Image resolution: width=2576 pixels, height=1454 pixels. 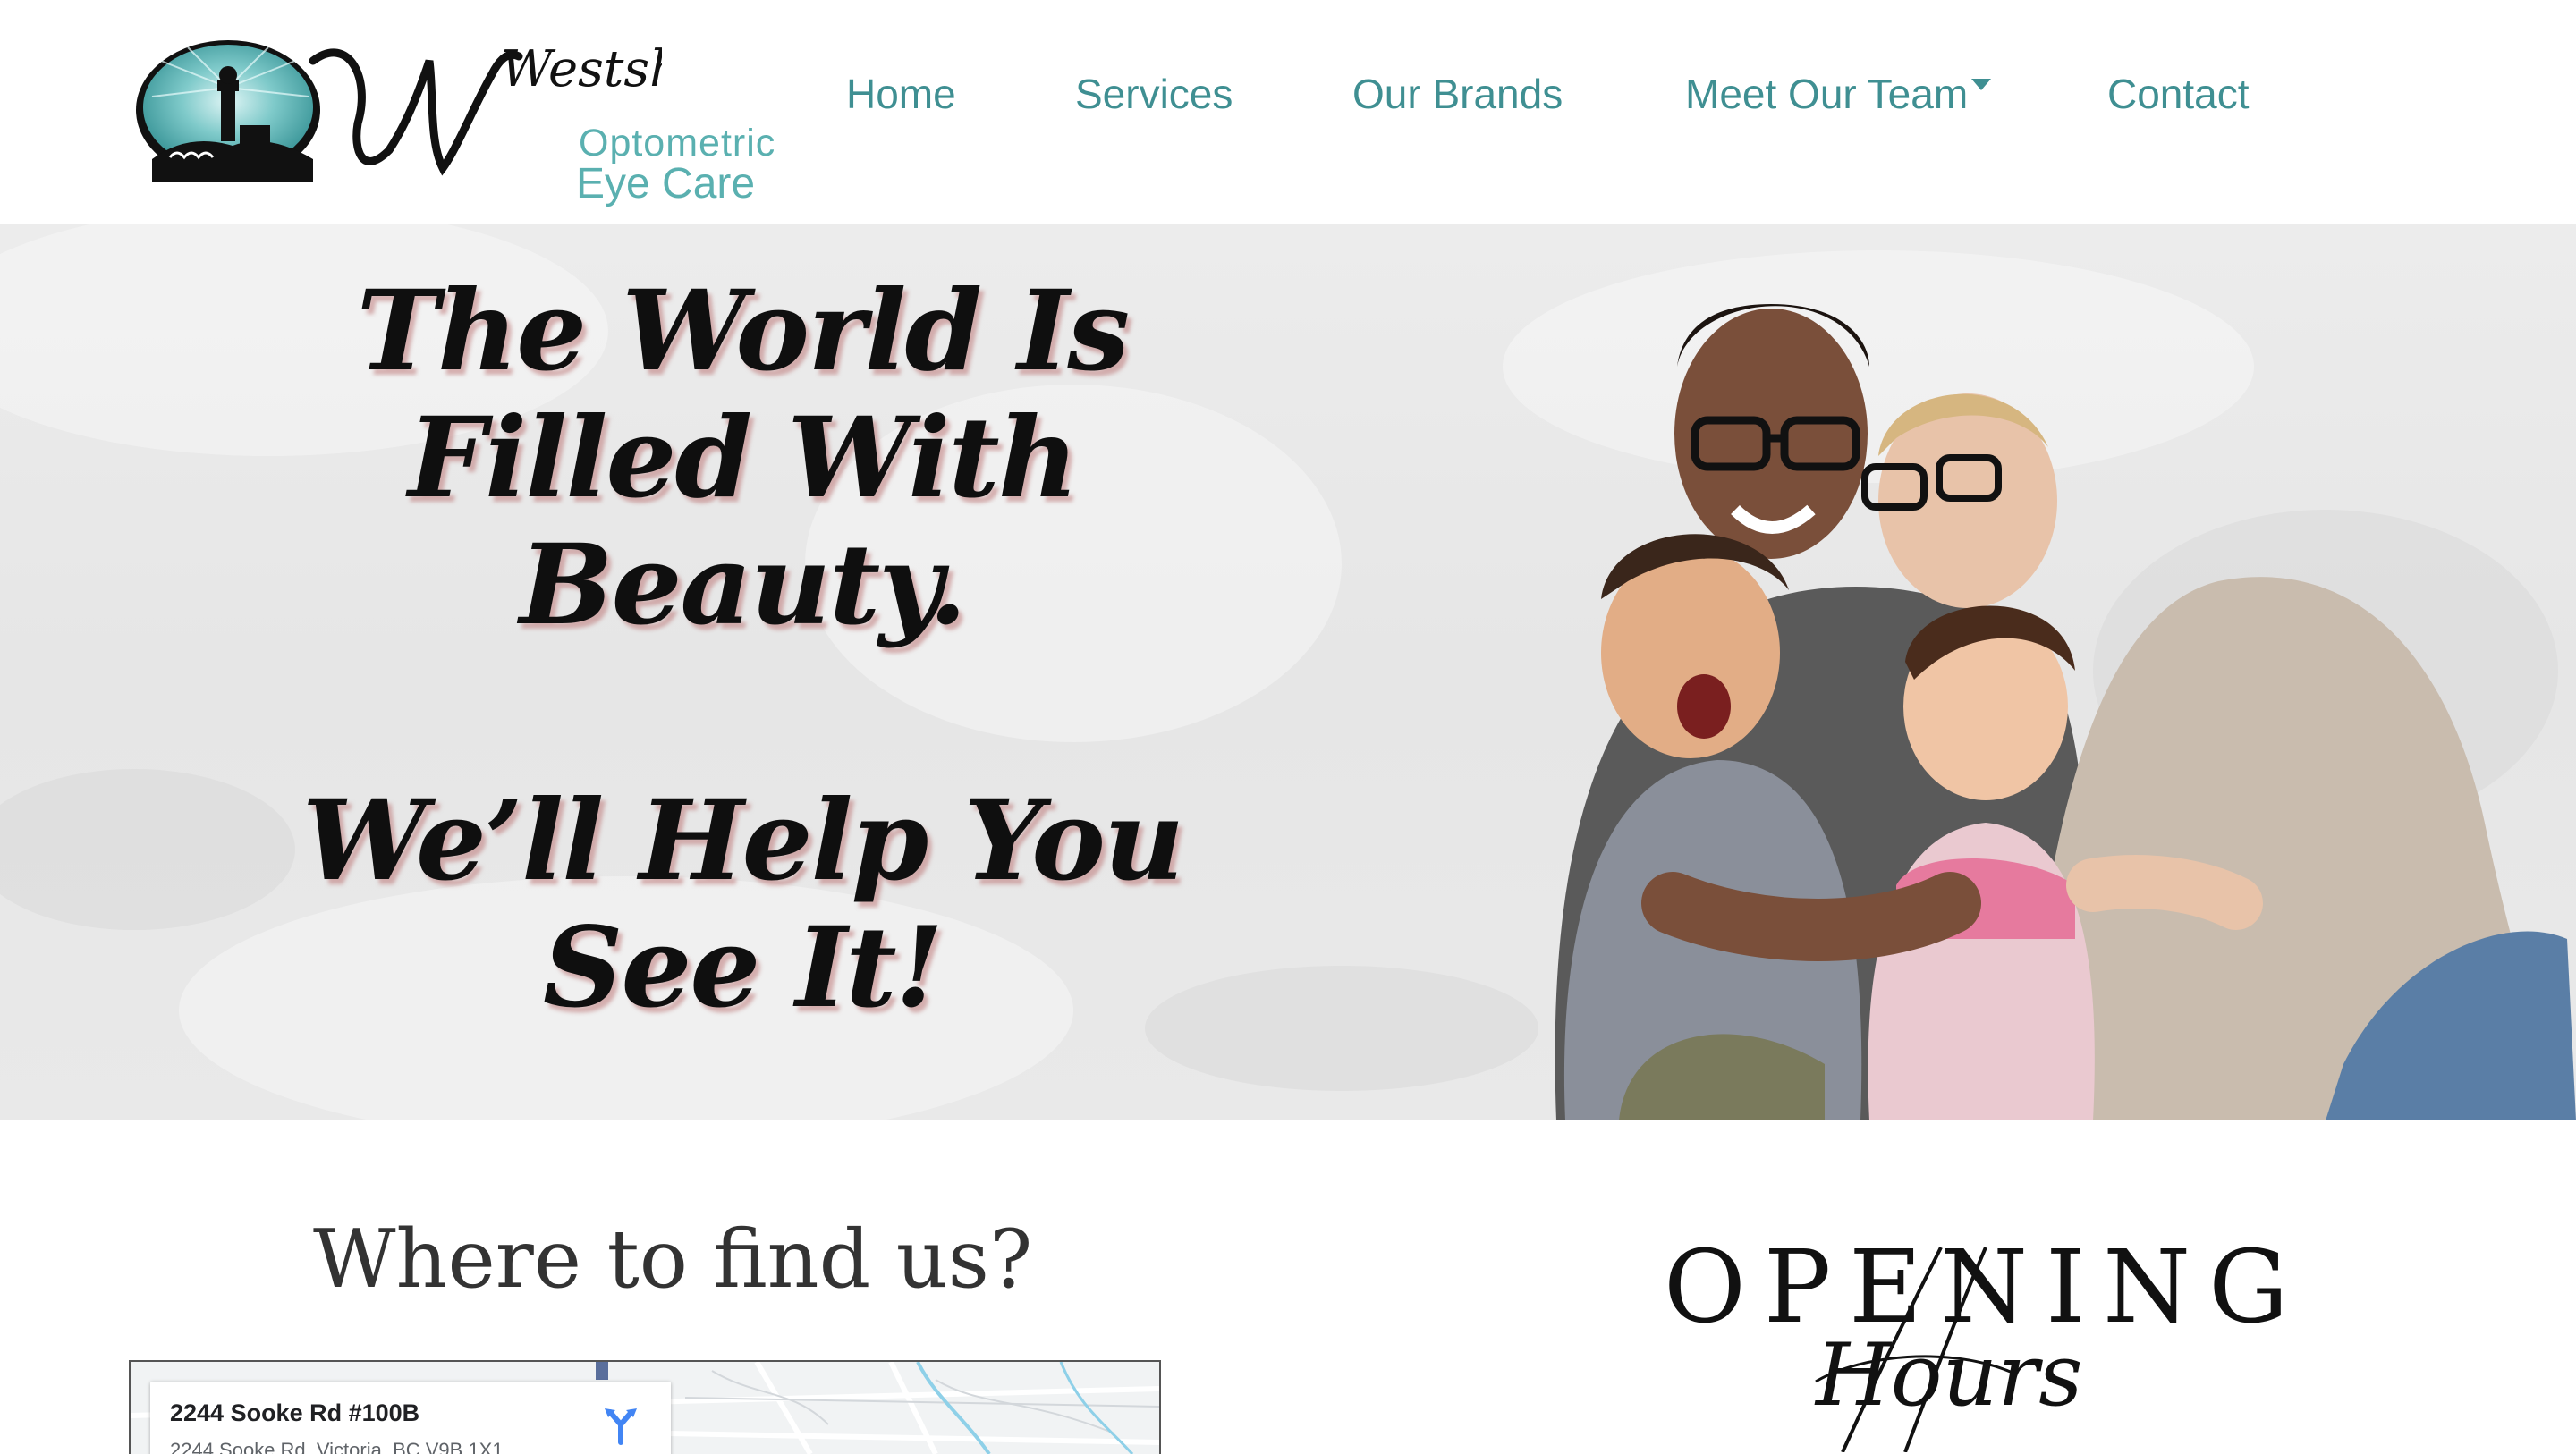 What do you see at coordinates (1457, 94) in the screenshot?
I see `nav-our-brands: Our Brands` at bounding box center [1457, 94].